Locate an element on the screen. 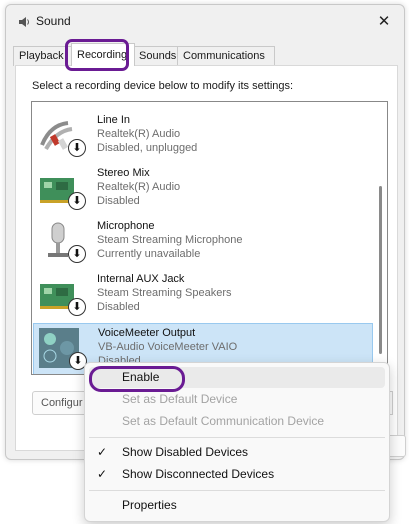  device-subtitle: VB-Audio VoiceMeeter VAIO is located at coordinates (168, 347).